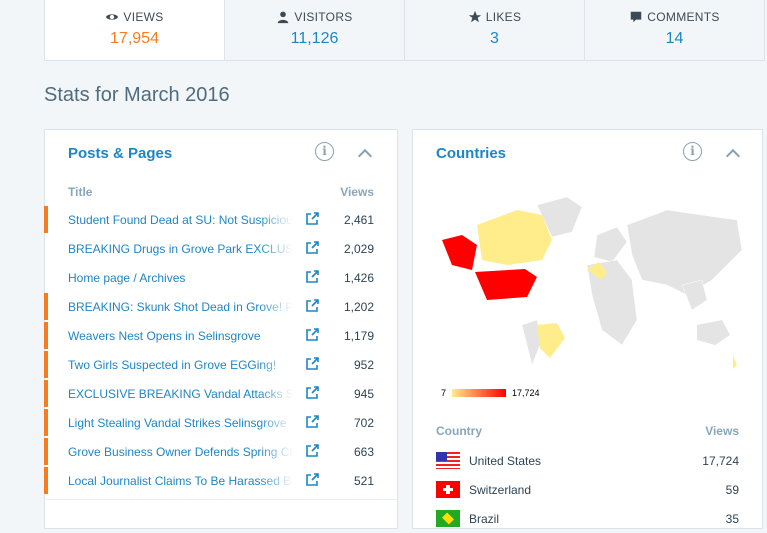 The height and width of the screenshot is (533, 767). Describe the element at coordinates (180, 278) in the screenshot. I see `post-title-link: Home page / Archives` at that location.